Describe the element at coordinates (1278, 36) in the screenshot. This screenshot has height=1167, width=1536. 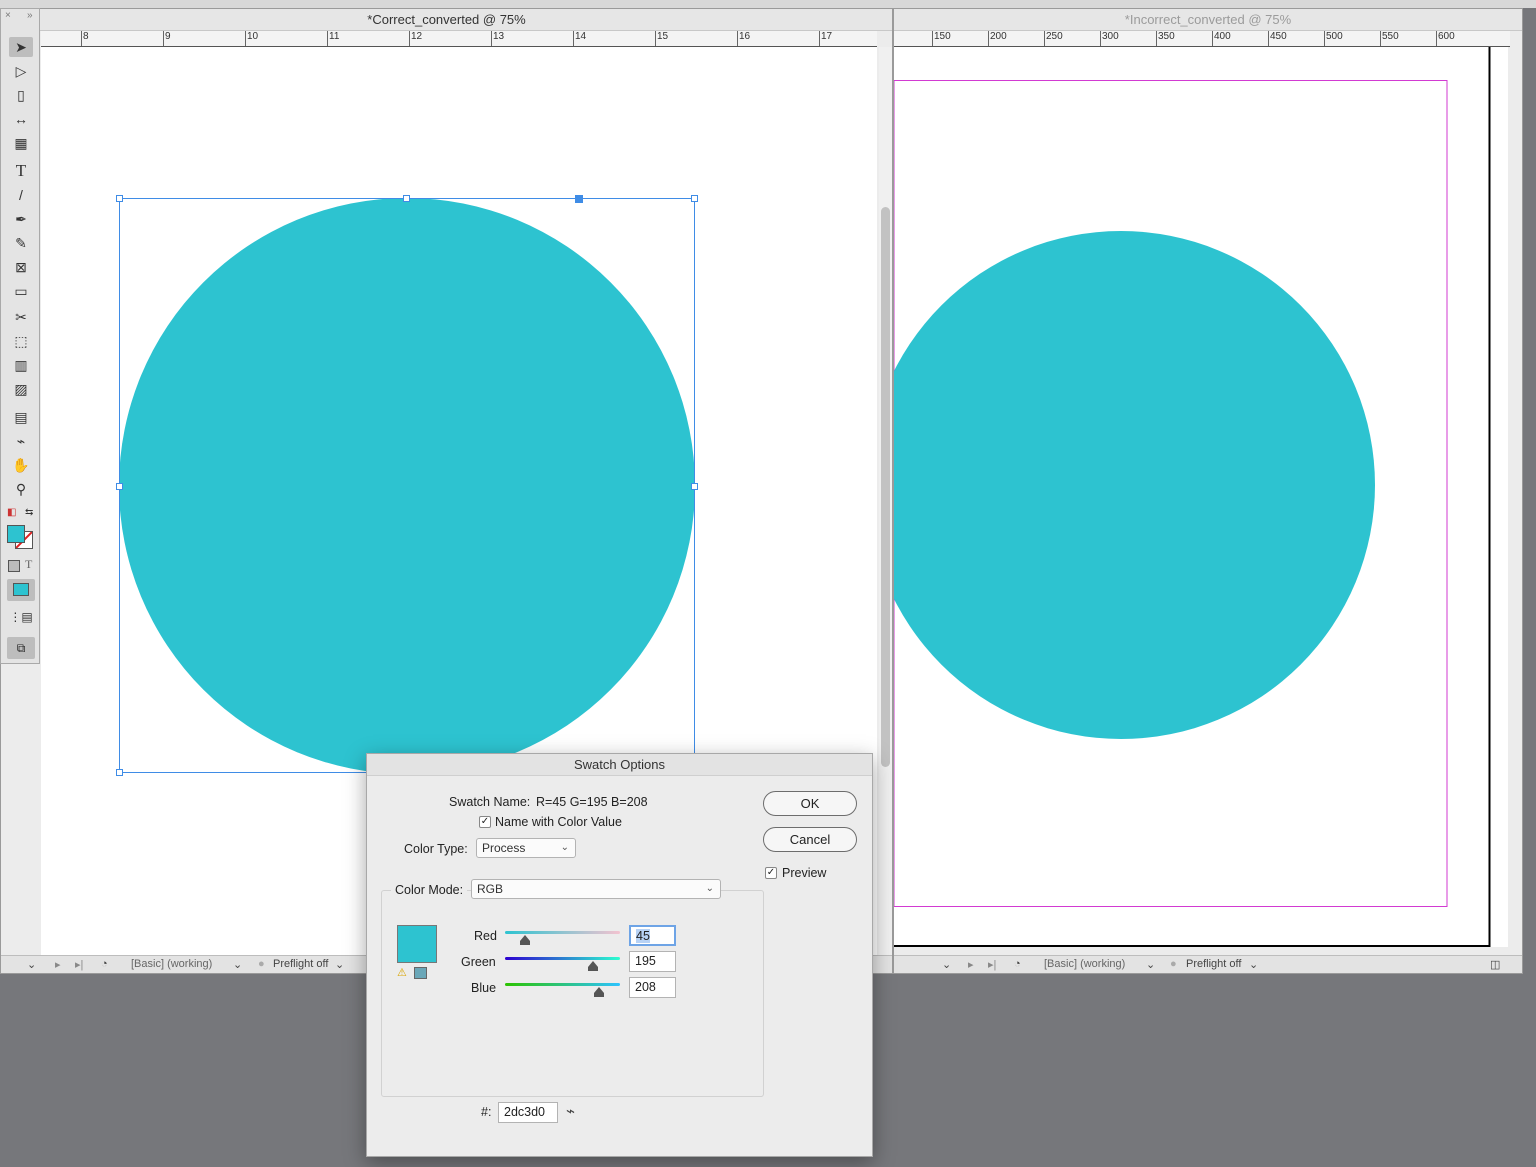
I see `ruler-label: 450` at that location.